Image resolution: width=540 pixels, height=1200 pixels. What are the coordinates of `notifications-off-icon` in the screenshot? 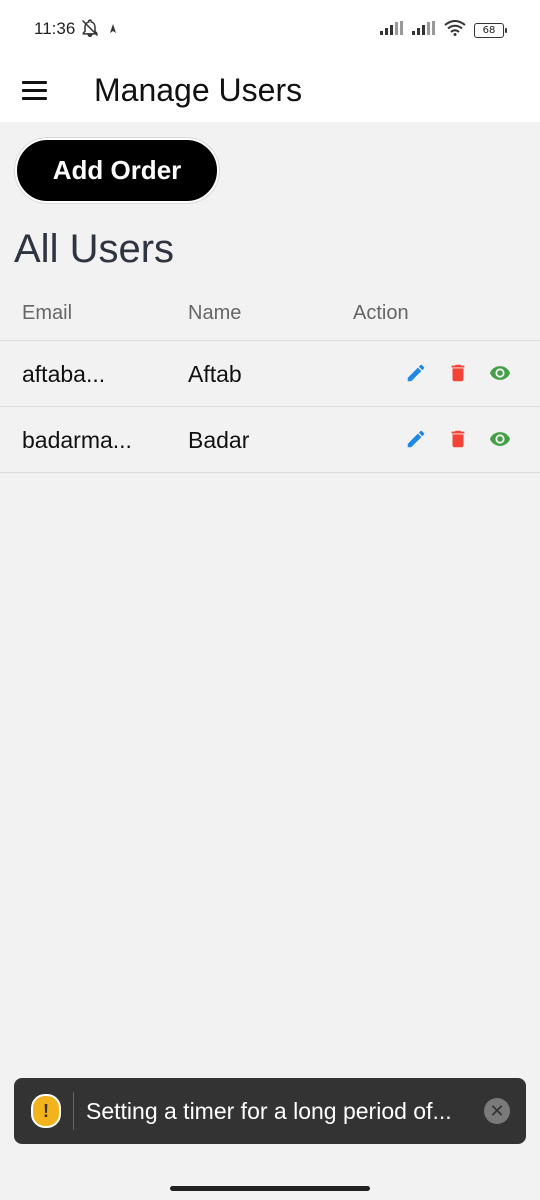 It's located at (90, 30).